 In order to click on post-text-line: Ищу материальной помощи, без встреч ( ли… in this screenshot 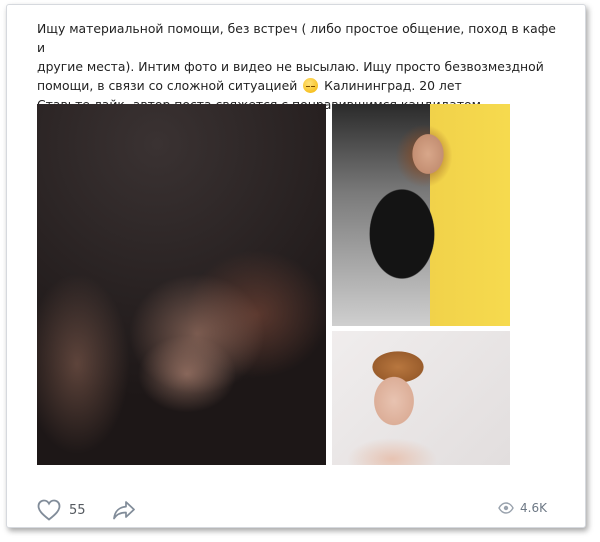, I will do `click(296, 38)`.